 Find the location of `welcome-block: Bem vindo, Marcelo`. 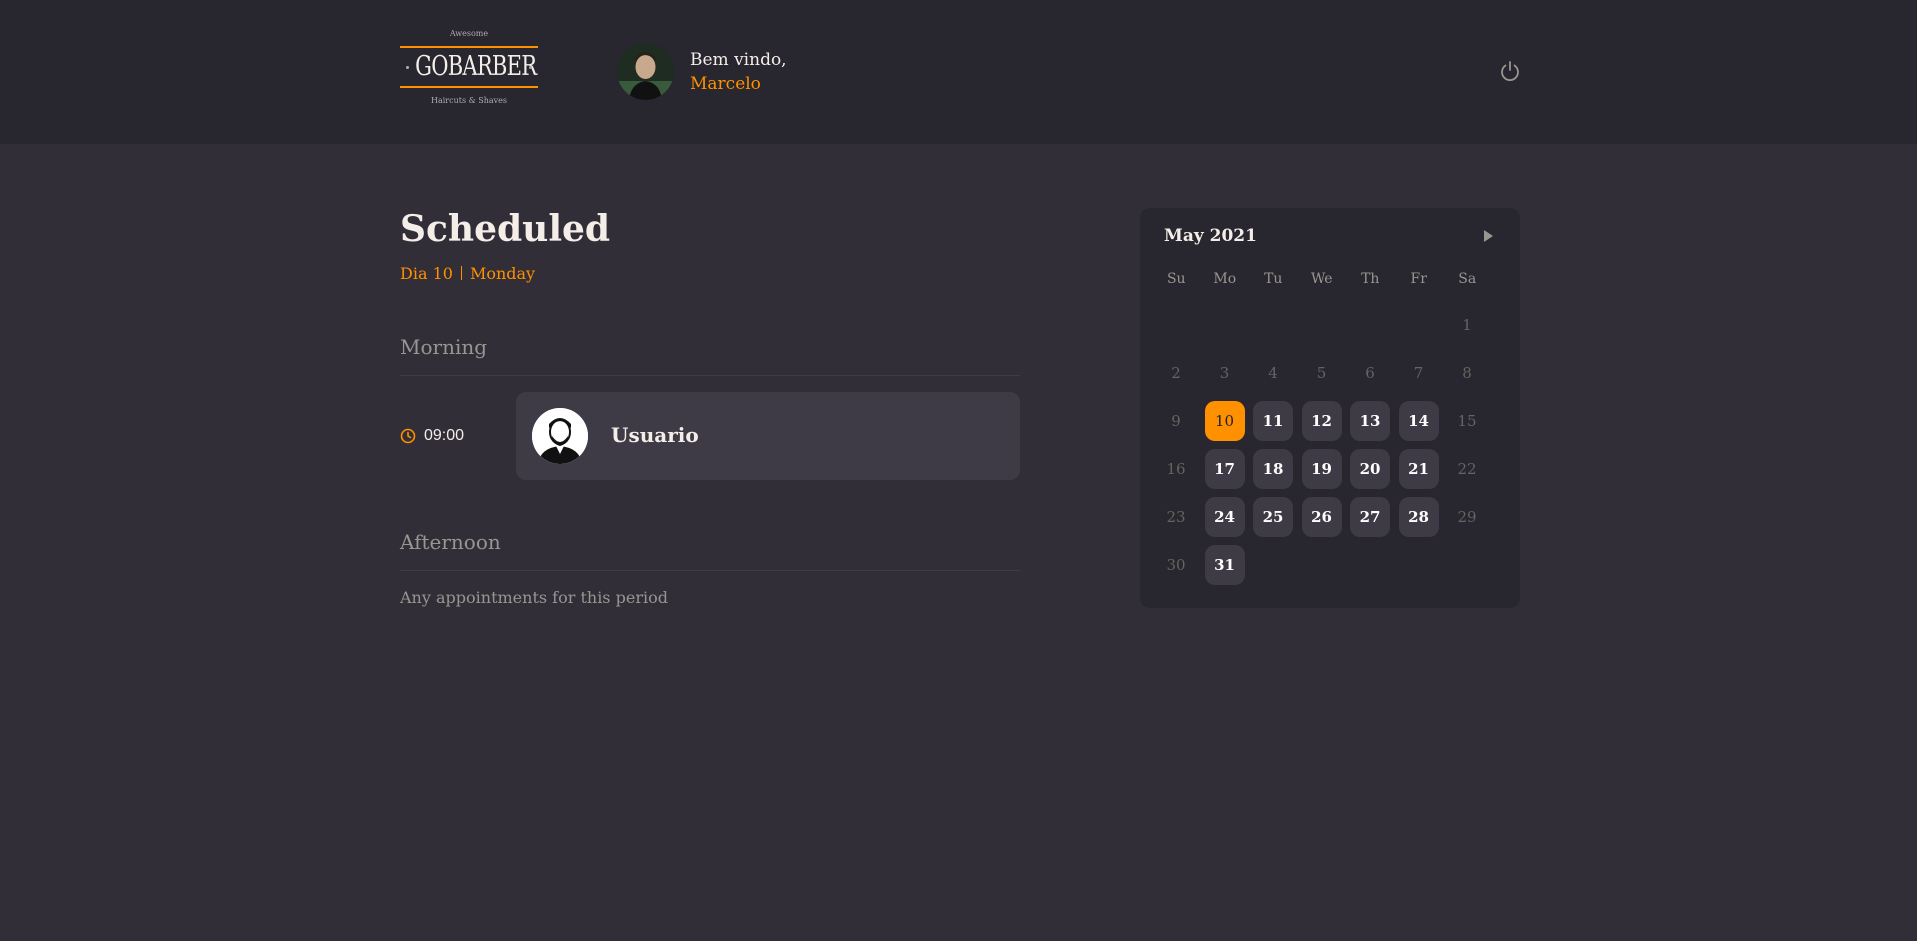

welcome-block: Bem vindo, Marcelo is located at coordinates (738, 72).